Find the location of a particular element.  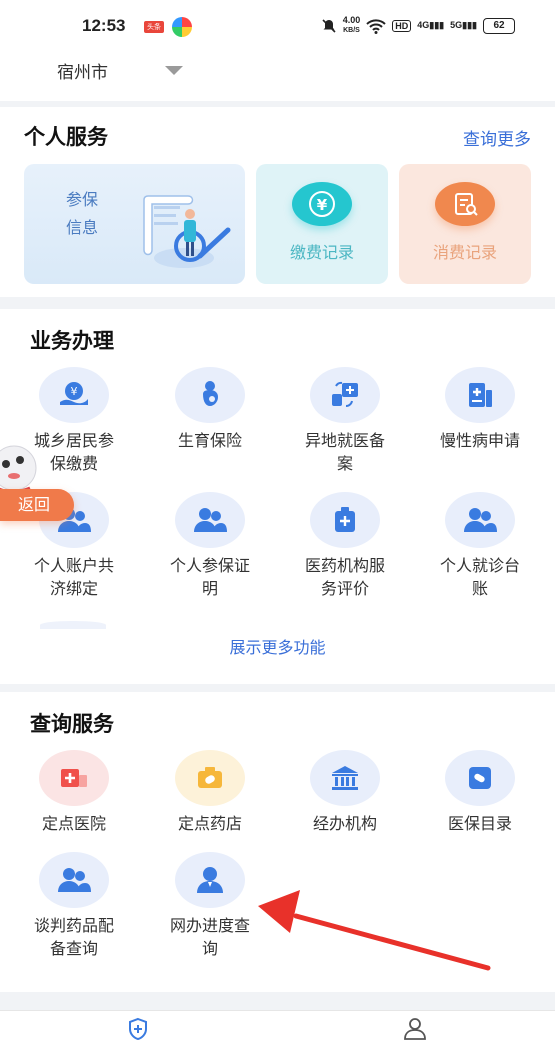

business-item-visit-ledger: 个人就诊台账 is located at coordinates (480, 546).